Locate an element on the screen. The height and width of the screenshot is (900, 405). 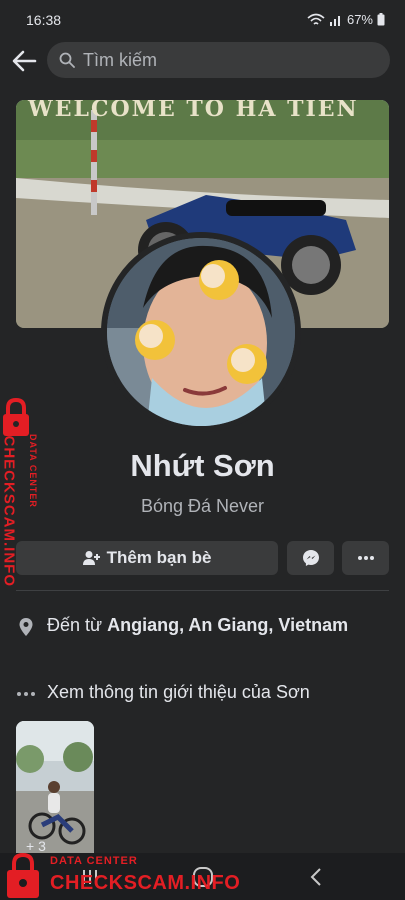
search-placeholder: Tìm kiếm is located at coordinates (120, 60).